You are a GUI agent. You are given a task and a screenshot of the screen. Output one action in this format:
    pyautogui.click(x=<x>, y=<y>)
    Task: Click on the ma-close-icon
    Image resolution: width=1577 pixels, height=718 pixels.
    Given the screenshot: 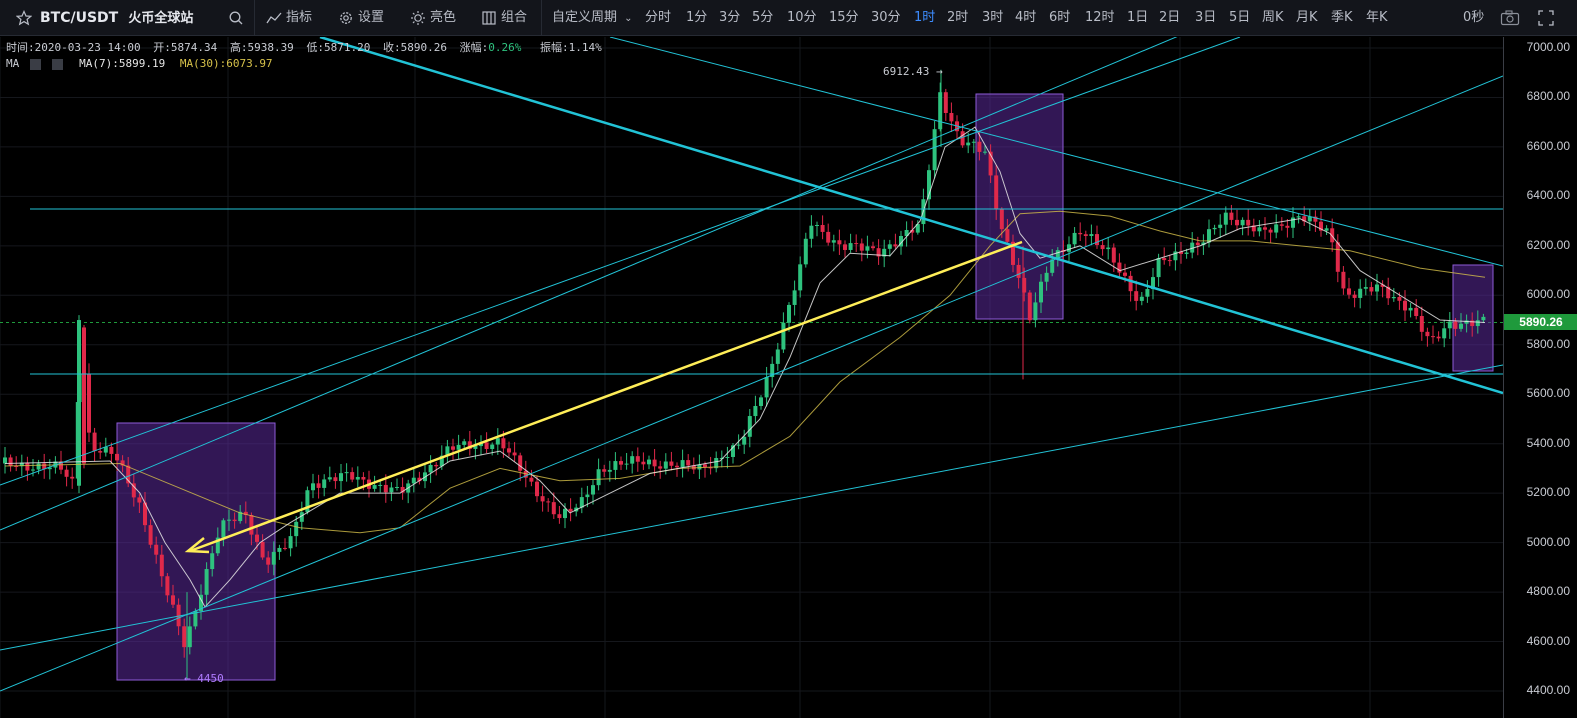 What is the action you would take?
    pyautogui.click(x=57, y=64)
    